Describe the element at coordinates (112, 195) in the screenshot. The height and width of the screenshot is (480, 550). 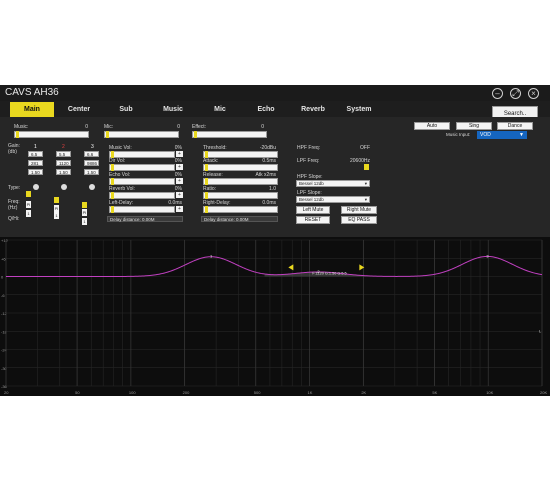
I see `reverb-vol-knob` at that location.